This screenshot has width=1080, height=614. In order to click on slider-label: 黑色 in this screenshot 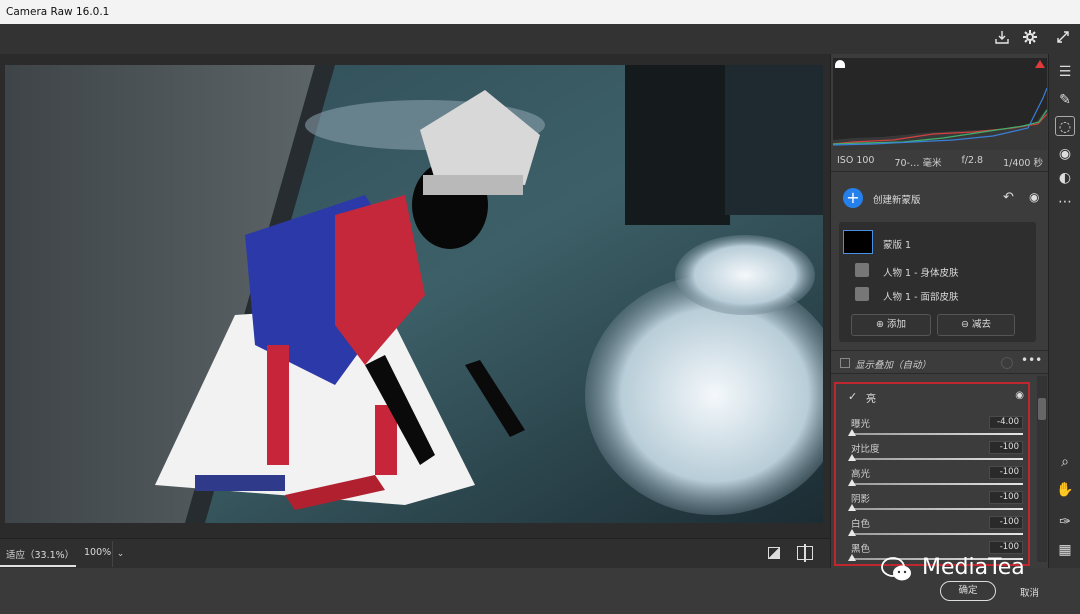, I will do `click(861, 549)`.